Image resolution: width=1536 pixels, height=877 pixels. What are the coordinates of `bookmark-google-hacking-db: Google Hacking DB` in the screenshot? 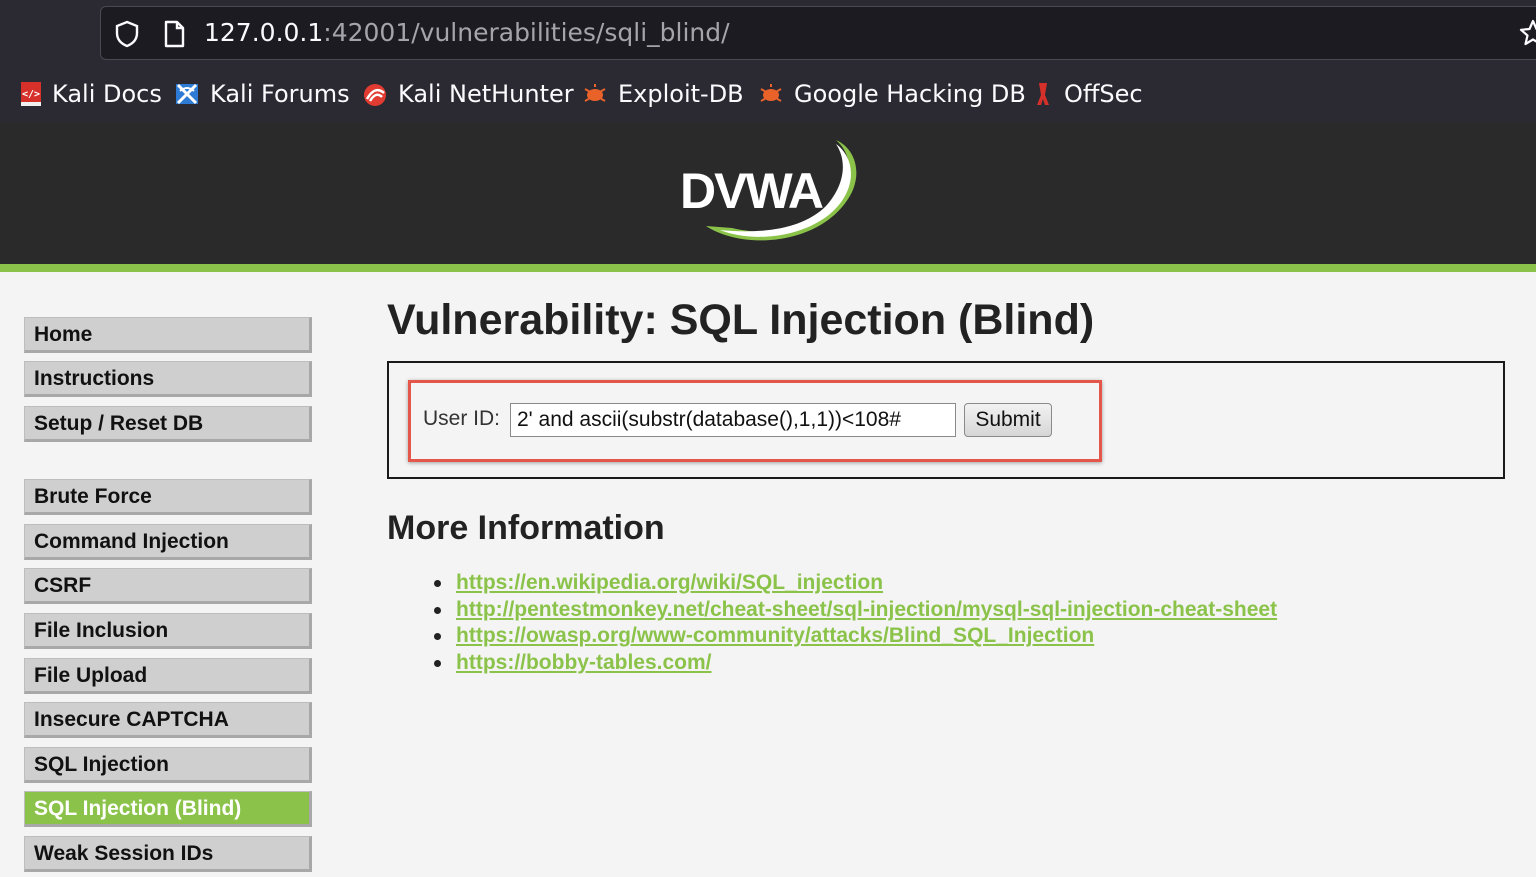 It's located at (892, 94).